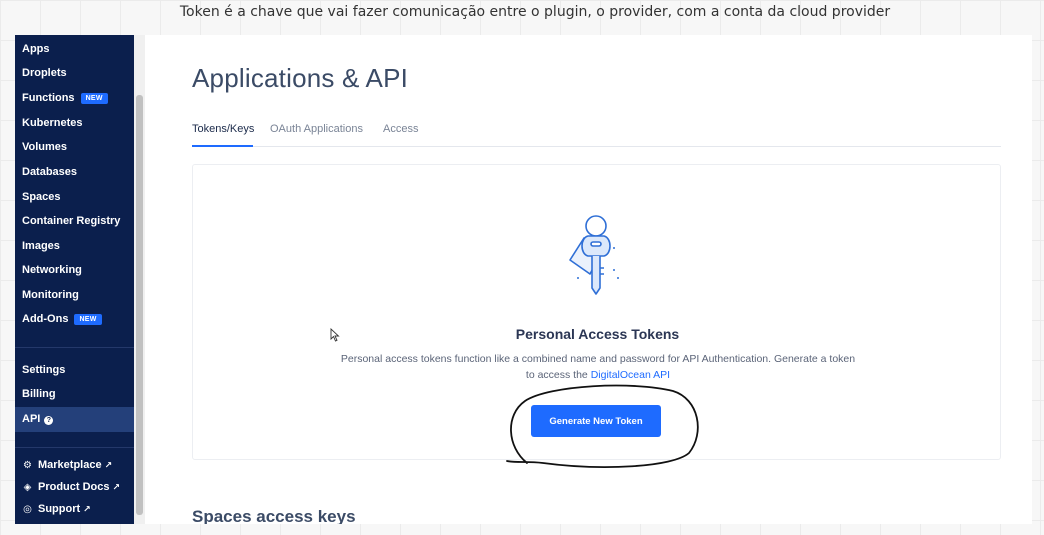 The width and height of the screenshot is (1044, 535). What do you see at coordinates (274, 515) in the screenshot?
I see `spaces-access-keys-heading: Spaces access keys` at bounding box center [274, 515].